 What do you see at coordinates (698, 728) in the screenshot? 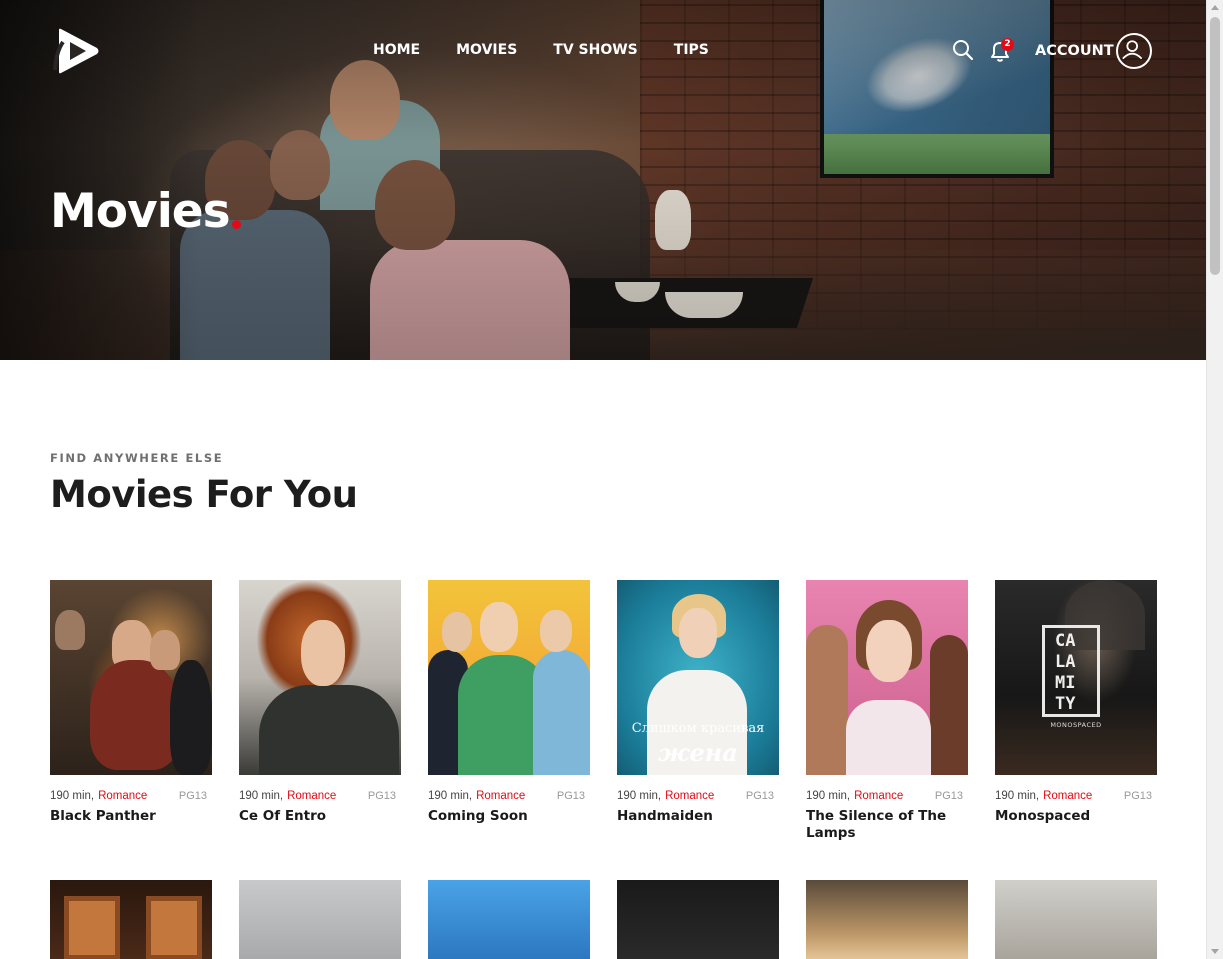
I see `poster-text: Слишком красивая` at bounding box center [698, 728].